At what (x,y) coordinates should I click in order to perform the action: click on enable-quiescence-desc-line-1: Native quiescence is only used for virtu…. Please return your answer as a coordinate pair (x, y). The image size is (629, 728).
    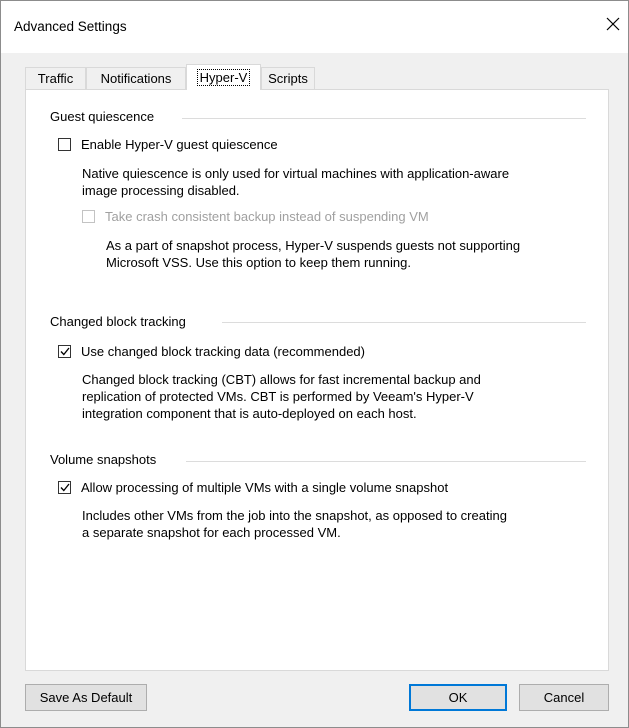
    Looking at the image, I should click on (296, 173).